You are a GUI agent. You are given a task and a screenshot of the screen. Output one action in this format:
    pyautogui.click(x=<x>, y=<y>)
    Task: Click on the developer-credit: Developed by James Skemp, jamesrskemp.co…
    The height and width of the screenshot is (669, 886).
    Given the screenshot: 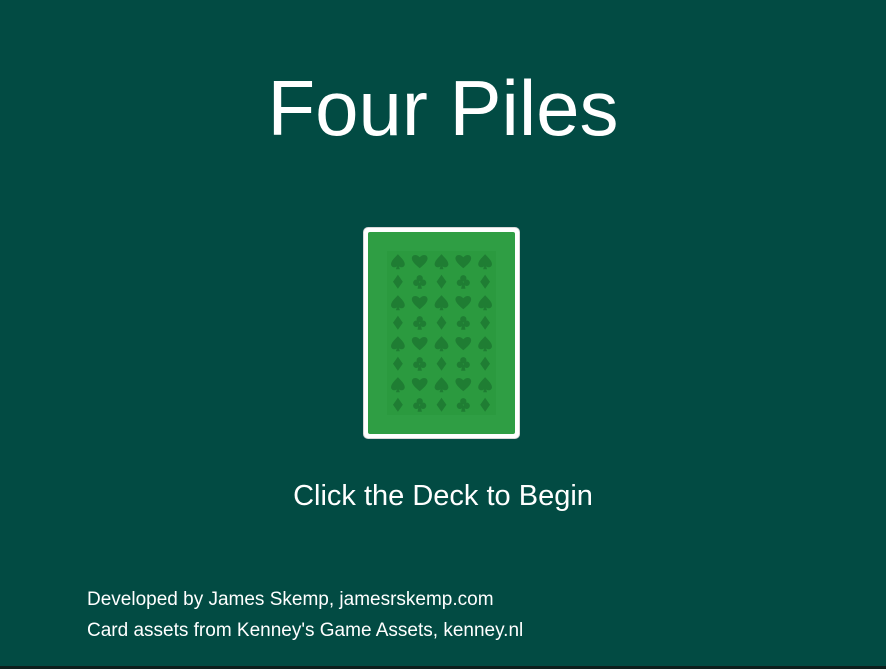 What is the action you would take?
    pyautogui.click(x=290, y=599)
    